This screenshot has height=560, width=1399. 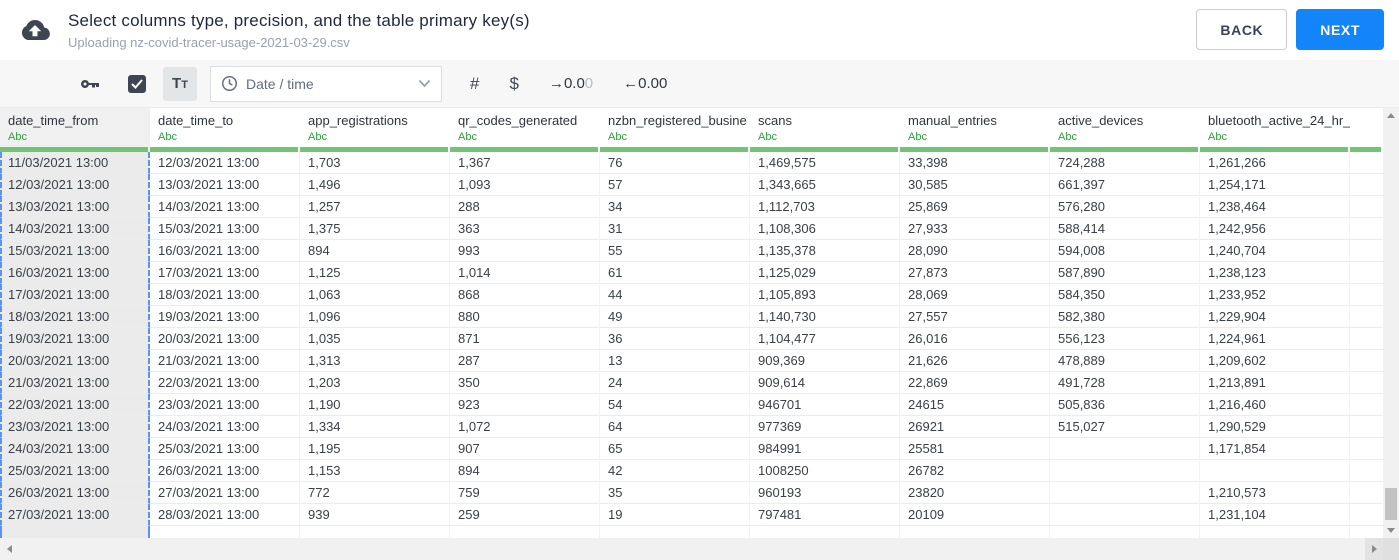 What do you see at coordinates (645, 83) in the screenshot?
I see `decrease-decimal-button: ←0.00` at bounding box center [645, 83].